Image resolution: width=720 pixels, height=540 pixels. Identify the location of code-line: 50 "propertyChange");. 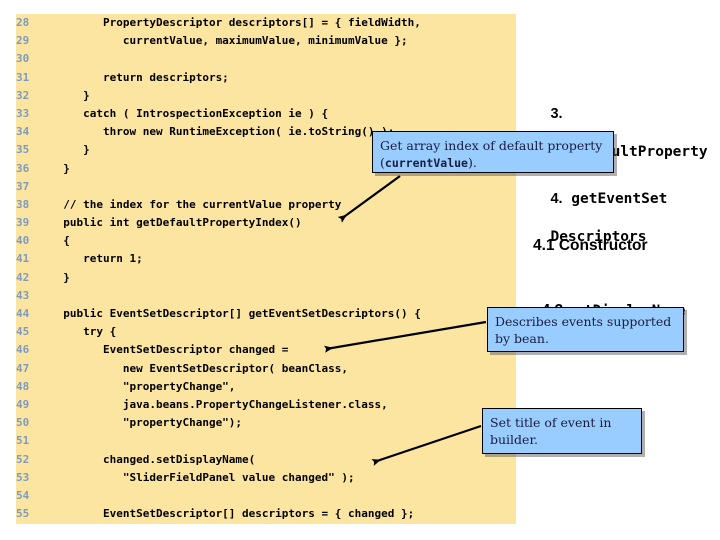
(266, 423).